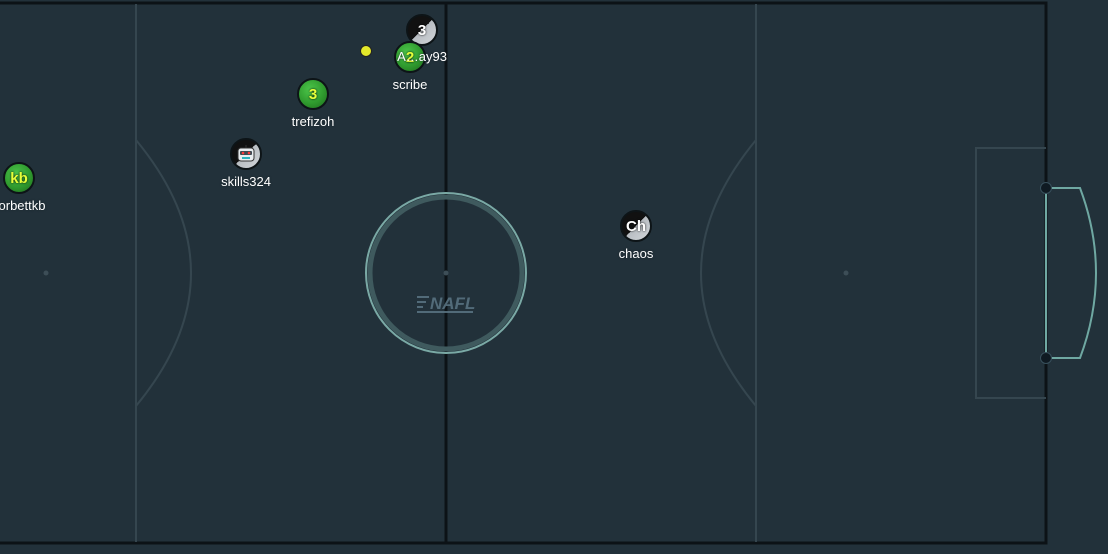 The image size is (1108, 554). I want to click on goal-post-bottom, so click(1046, 358).